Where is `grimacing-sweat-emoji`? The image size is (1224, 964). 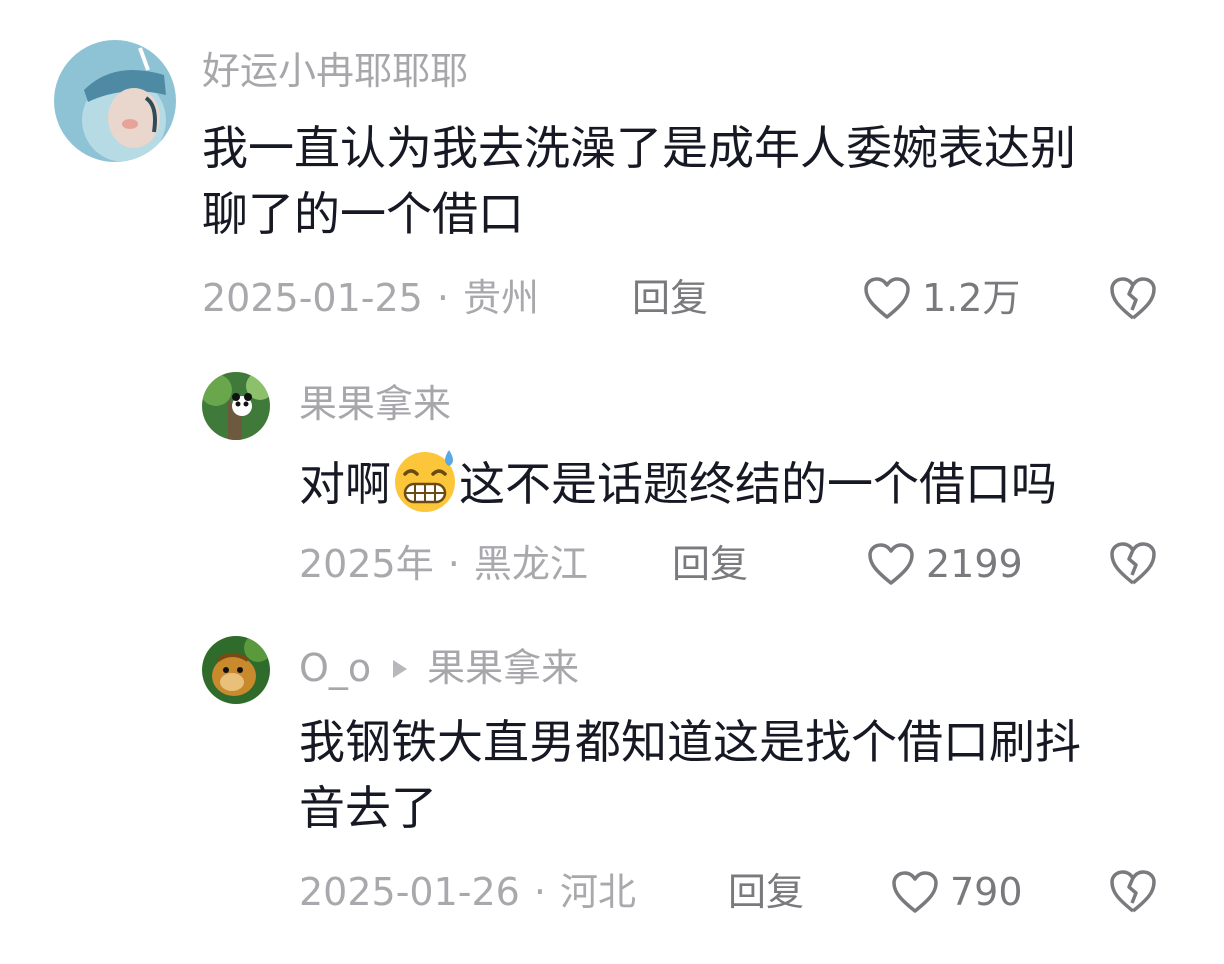
grimacing-sweat-emoji is located at coordinates (425, 481).